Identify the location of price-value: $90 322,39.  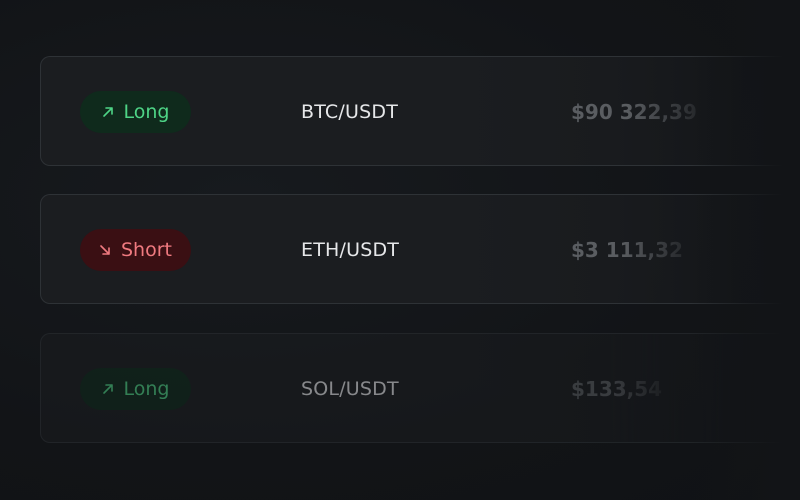
(634, 112).